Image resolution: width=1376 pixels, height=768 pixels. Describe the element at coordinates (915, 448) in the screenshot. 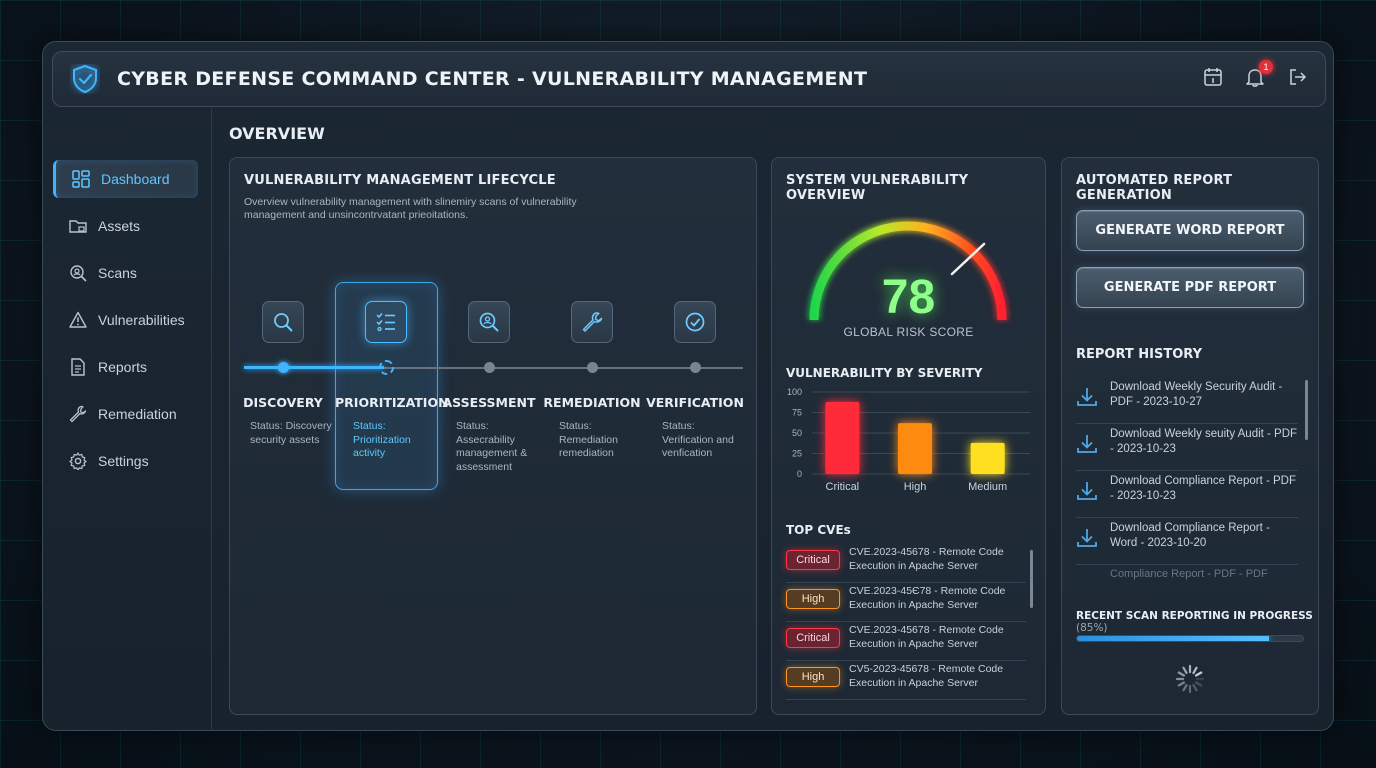

I see `bar-high` at that location.